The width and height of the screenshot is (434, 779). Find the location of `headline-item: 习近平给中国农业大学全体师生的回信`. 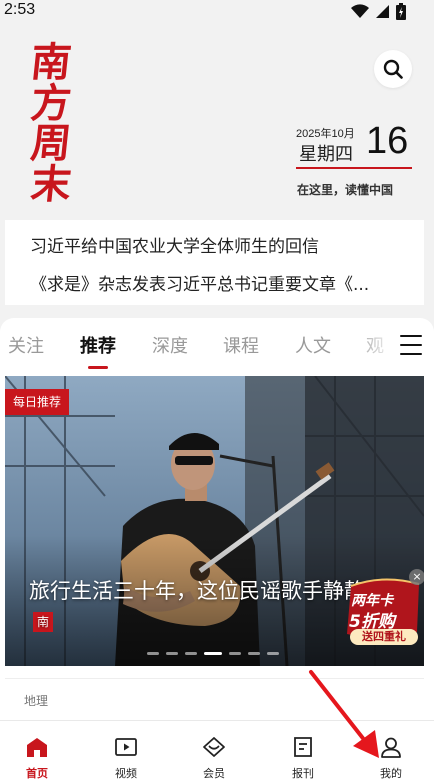

headline-item: 习近平给中国农业大学全体师生的回信 is located at coordinates (220, 244).